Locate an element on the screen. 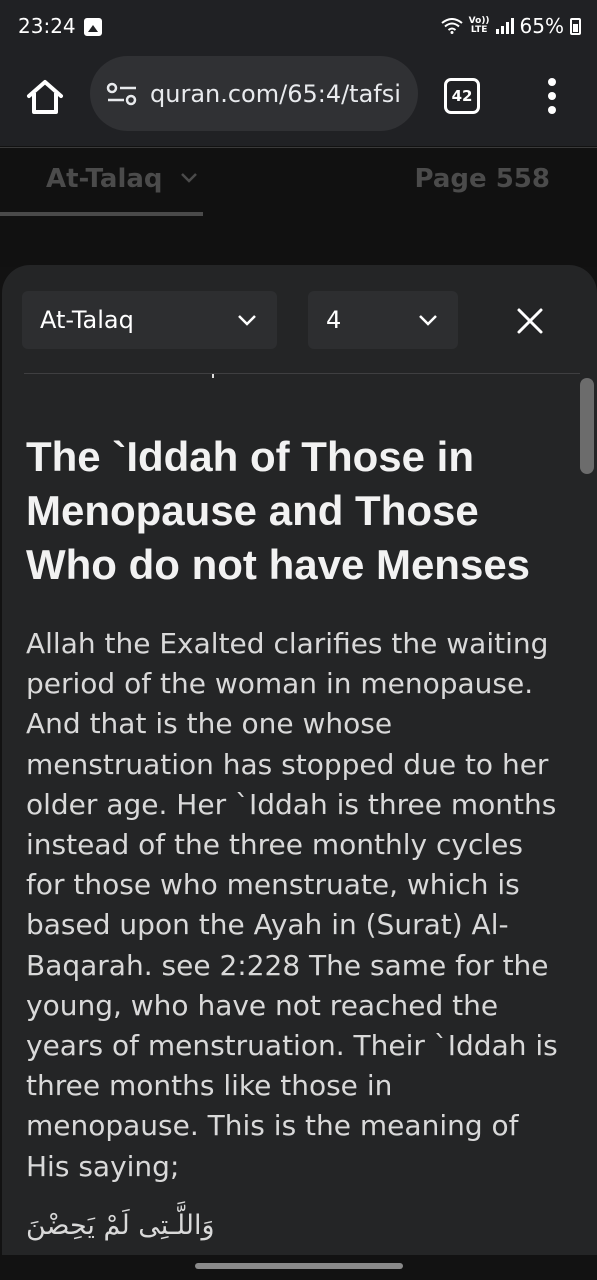 The height and width of the screenshot is (1280, 597). close-button is located at coordinates (530, 321).